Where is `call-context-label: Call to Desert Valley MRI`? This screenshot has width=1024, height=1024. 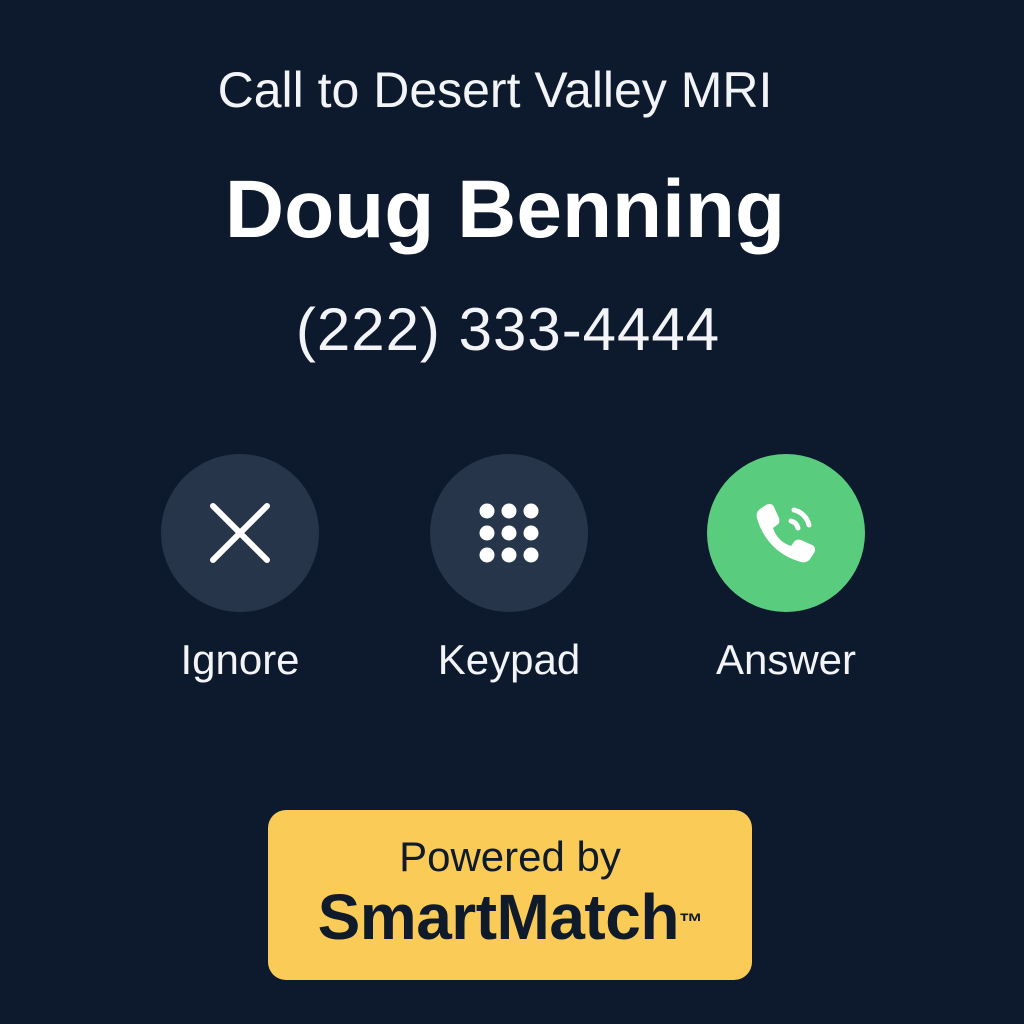
call-context-label: Call to Desert Valley MRI is located at coordinates (495, 90).